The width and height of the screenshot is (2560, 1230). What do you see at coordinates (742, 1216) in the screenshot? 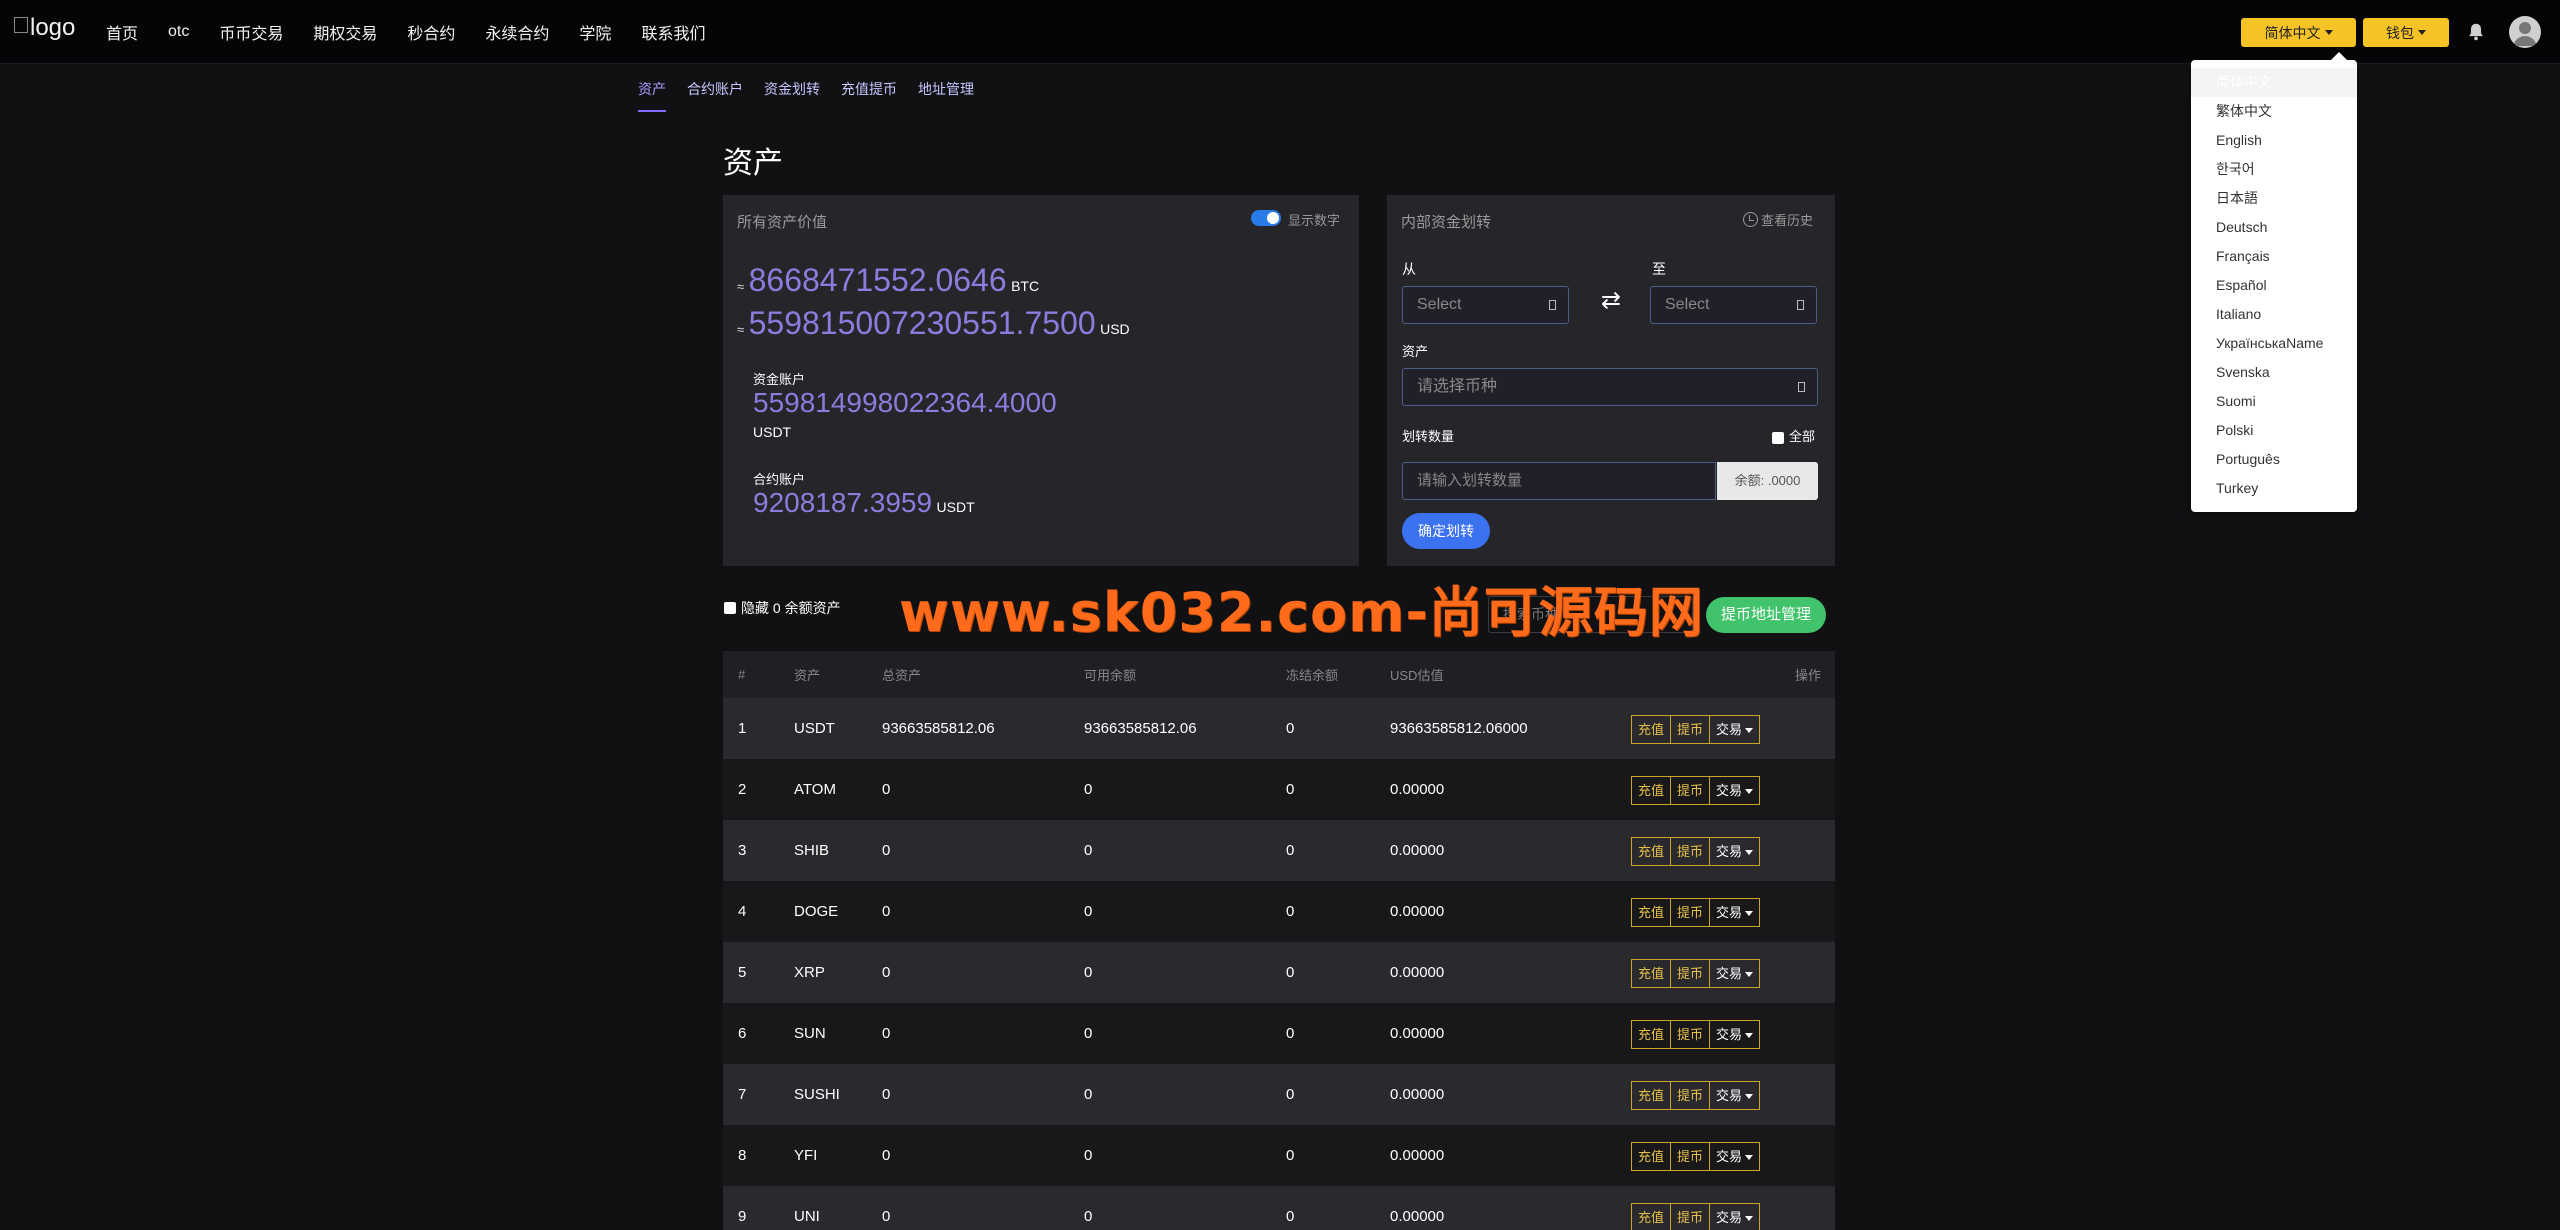
I see `cell-index: 9` at bounding box center [742, 1216].